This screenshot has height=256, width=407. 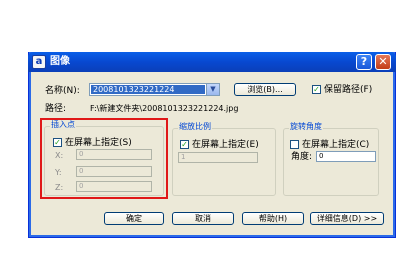 I want to click on details-button: 详细信息(D) >>, so click(x=347, y=218).